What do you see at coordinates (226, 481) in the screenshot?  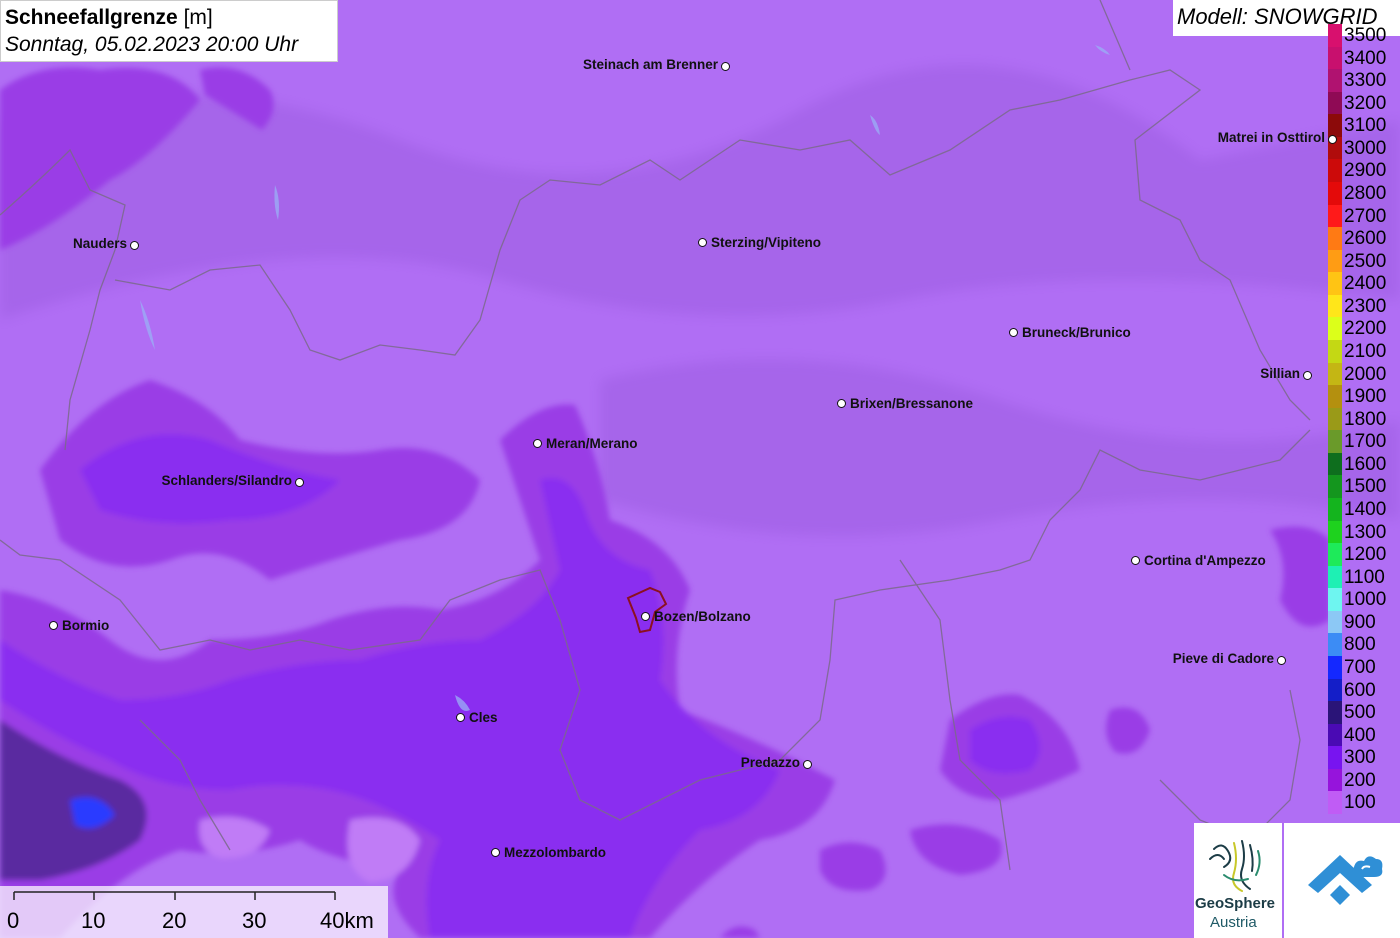 I see `city-label: Schlanders/Silandro` at bounding box center [226, 481].